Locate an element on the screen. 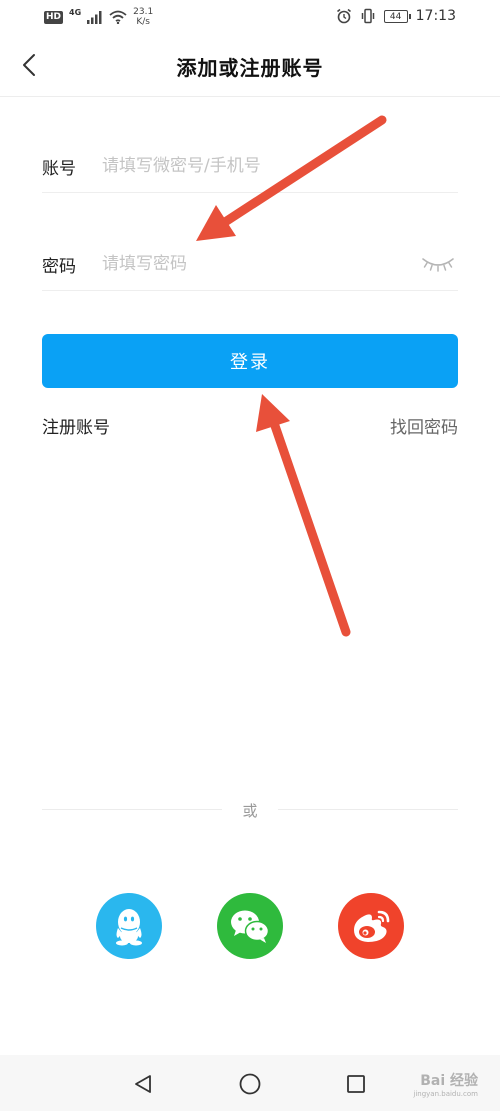 Image resolution: width=500 pixels, height=1111 pixels. password-input is located at coordinates (260, 264).